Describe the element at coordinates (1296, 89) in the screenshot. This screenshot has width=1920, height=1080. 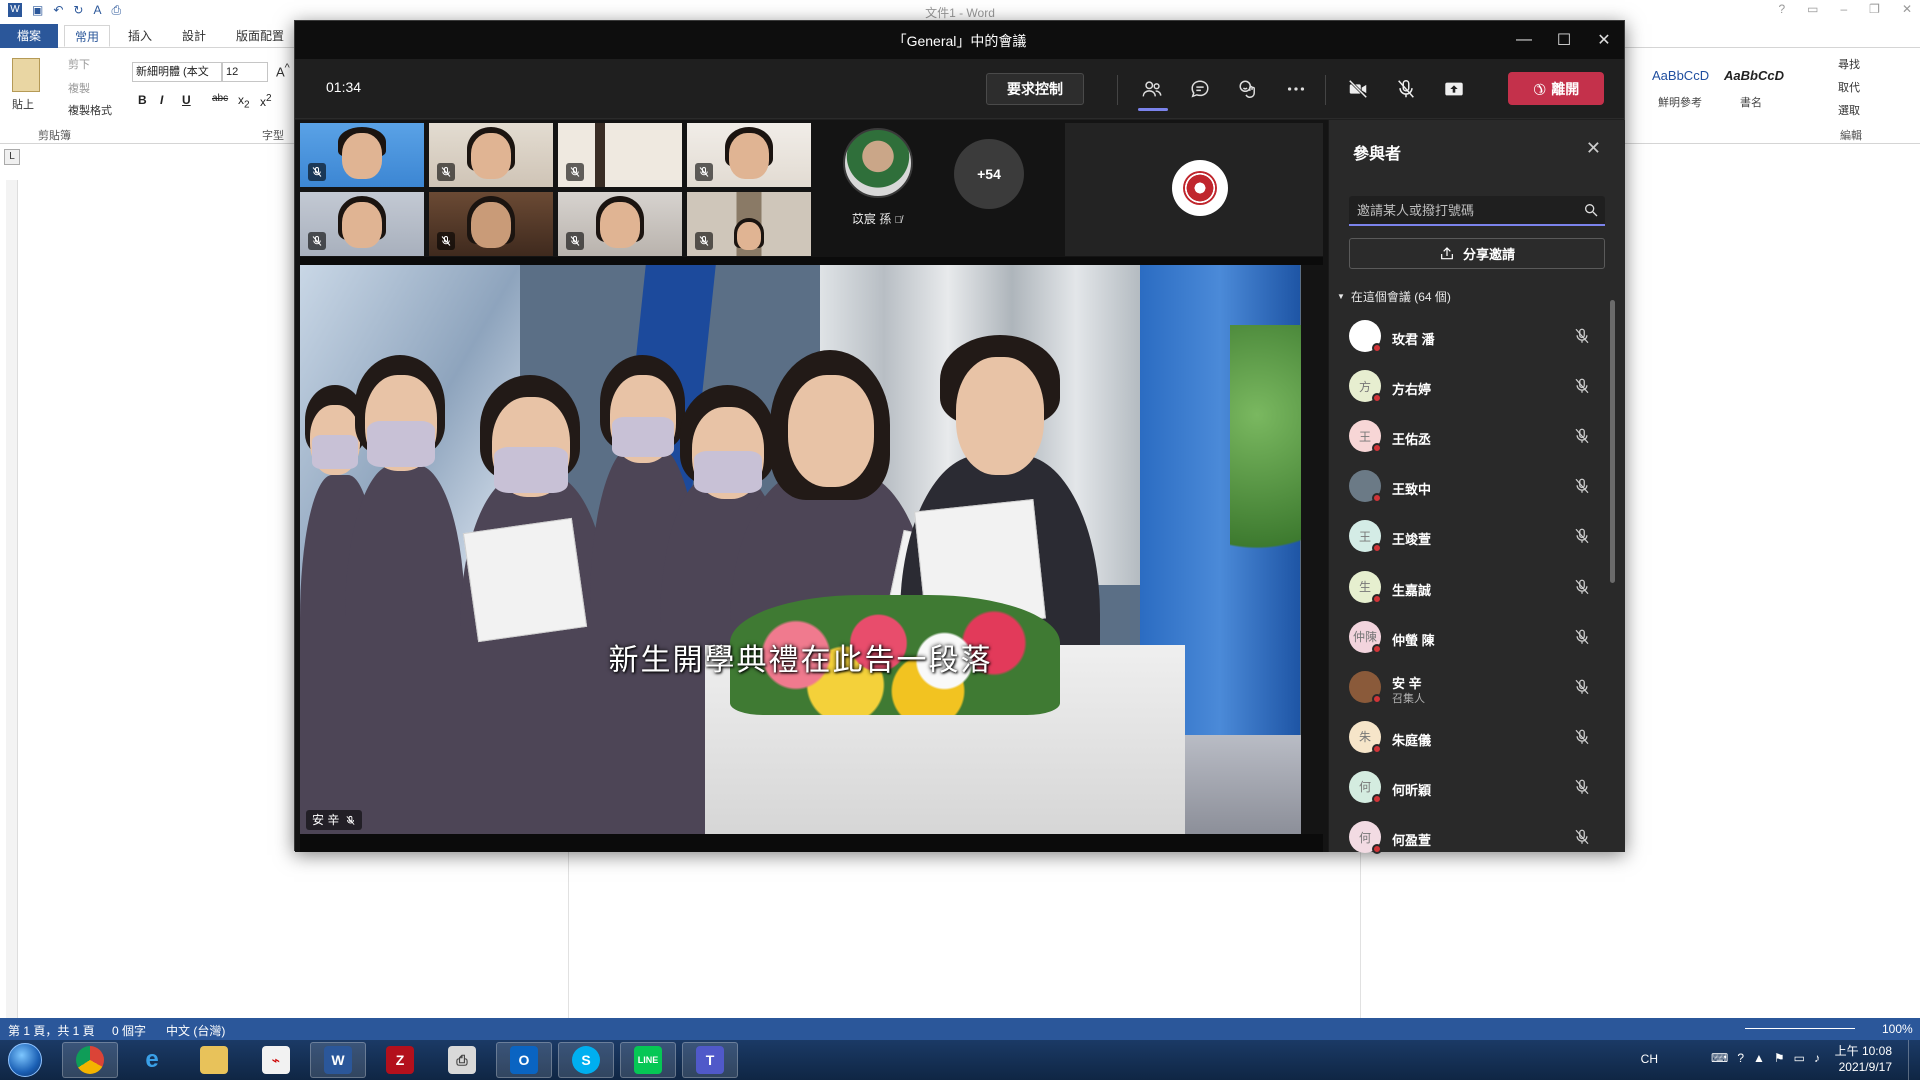
I see `more-actions-button` at that location.